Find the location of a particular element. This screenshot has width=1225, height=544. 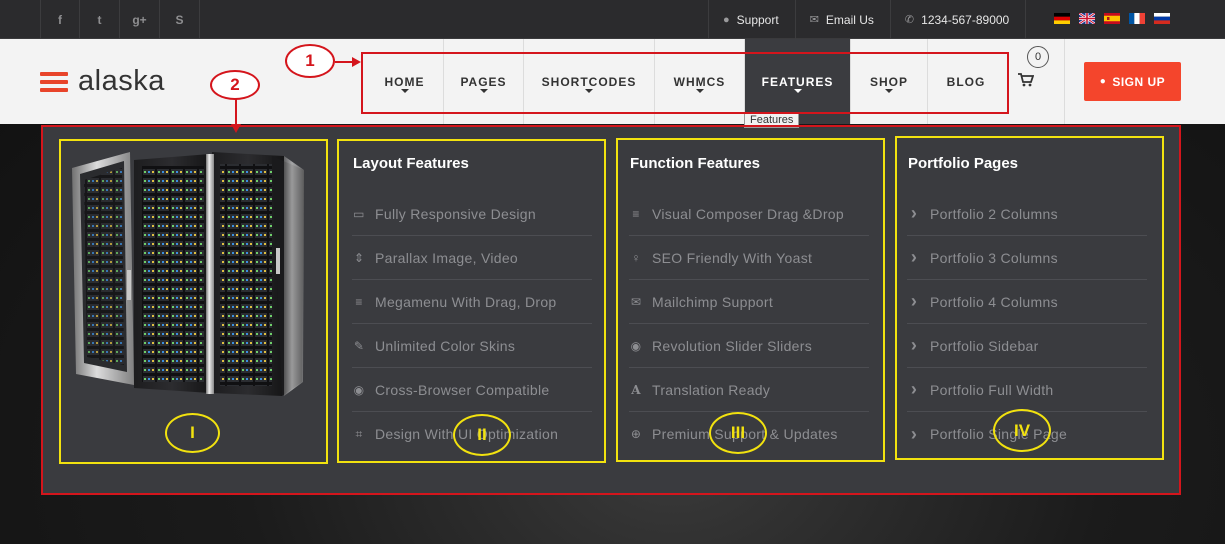

callout-2: 2 is located at coordinates (235, 85).